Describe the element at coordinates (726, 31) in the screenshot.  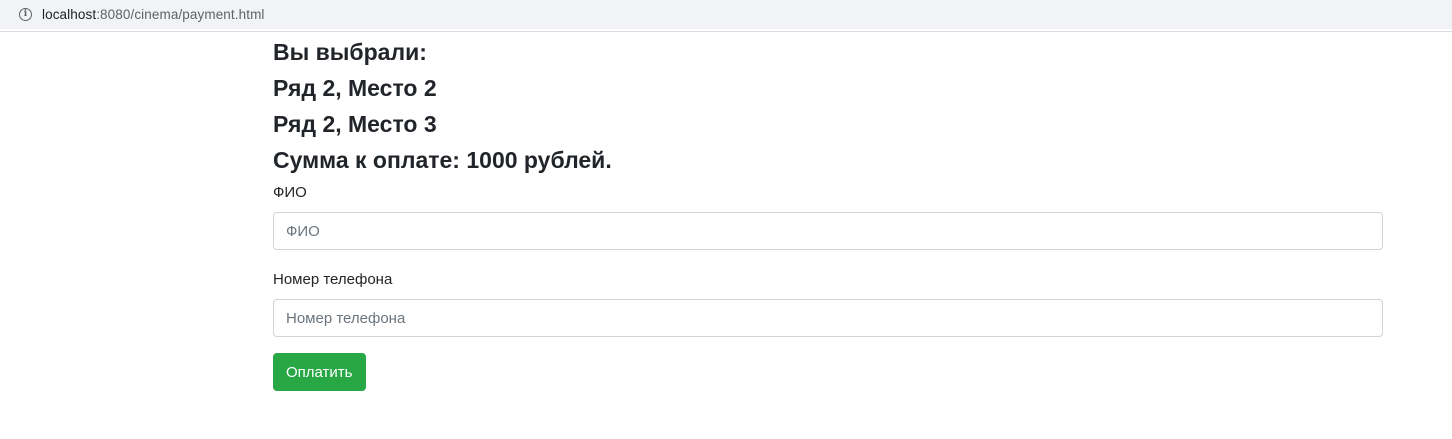
I see `address-bar-divider` at that location.